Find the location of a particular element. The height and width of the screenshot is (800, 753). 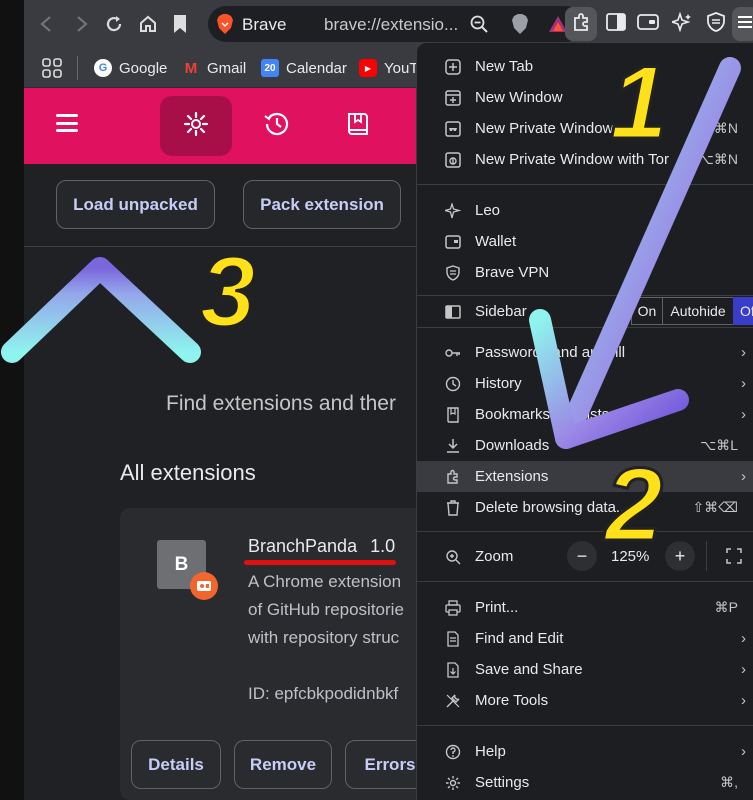

bookmark-google: G Google is located at coordinates (130, 68).